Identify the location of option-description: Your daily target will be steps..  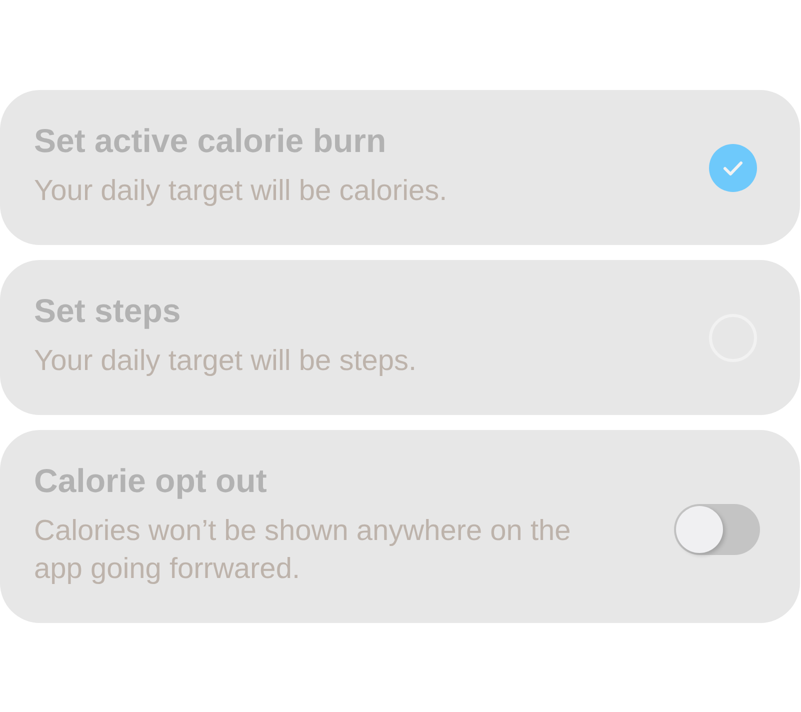
(225, 361).